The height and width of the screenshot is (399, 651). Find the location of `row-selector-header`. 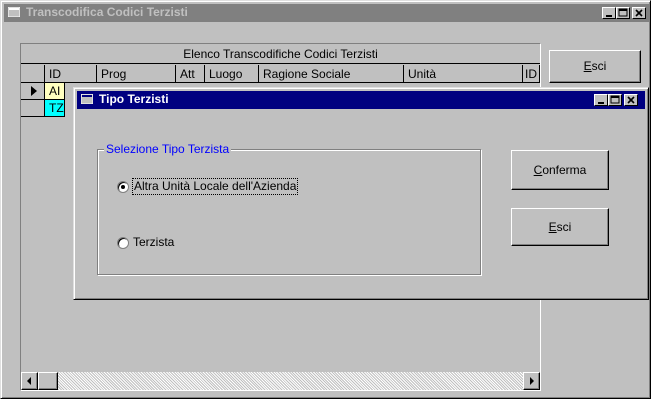

row-selector-header is located at coordinates (33, 74).